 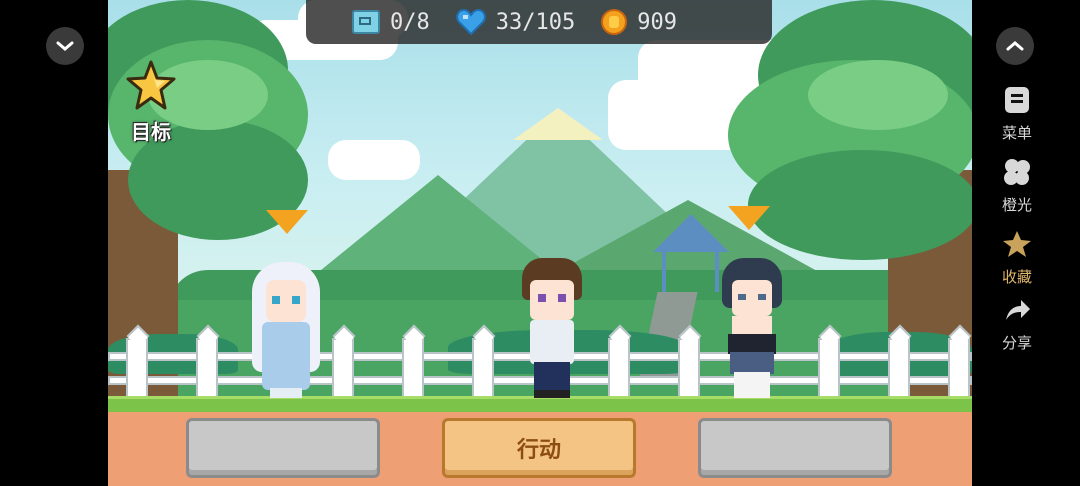 I want to click on hp: 33/105, so click(x=515, y=22).